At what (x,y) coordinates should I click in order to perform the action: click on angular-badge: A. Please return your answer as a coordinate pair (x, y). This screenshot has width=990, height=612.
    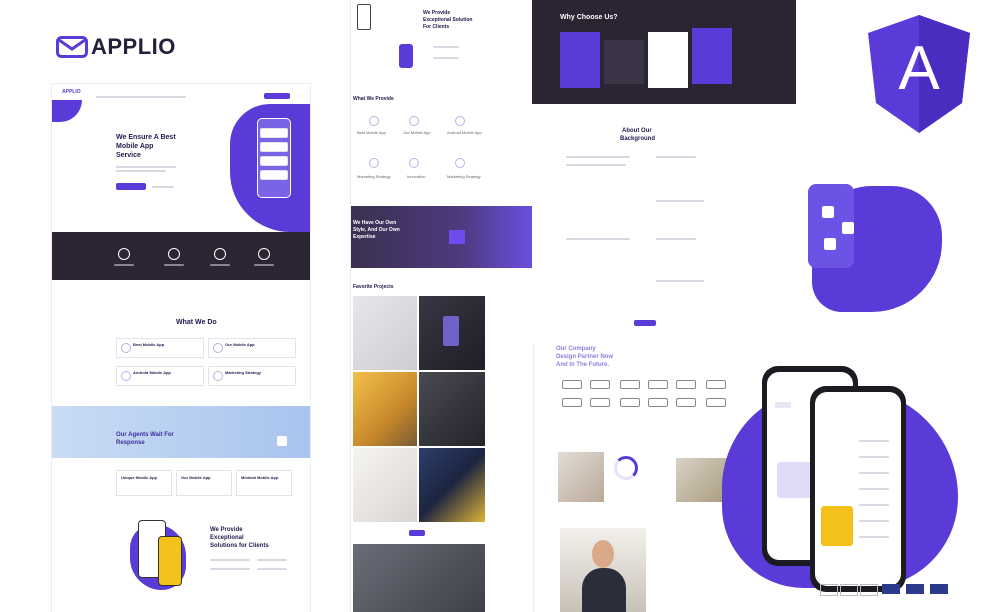
    Looking at the image, I should click on (919, 74).